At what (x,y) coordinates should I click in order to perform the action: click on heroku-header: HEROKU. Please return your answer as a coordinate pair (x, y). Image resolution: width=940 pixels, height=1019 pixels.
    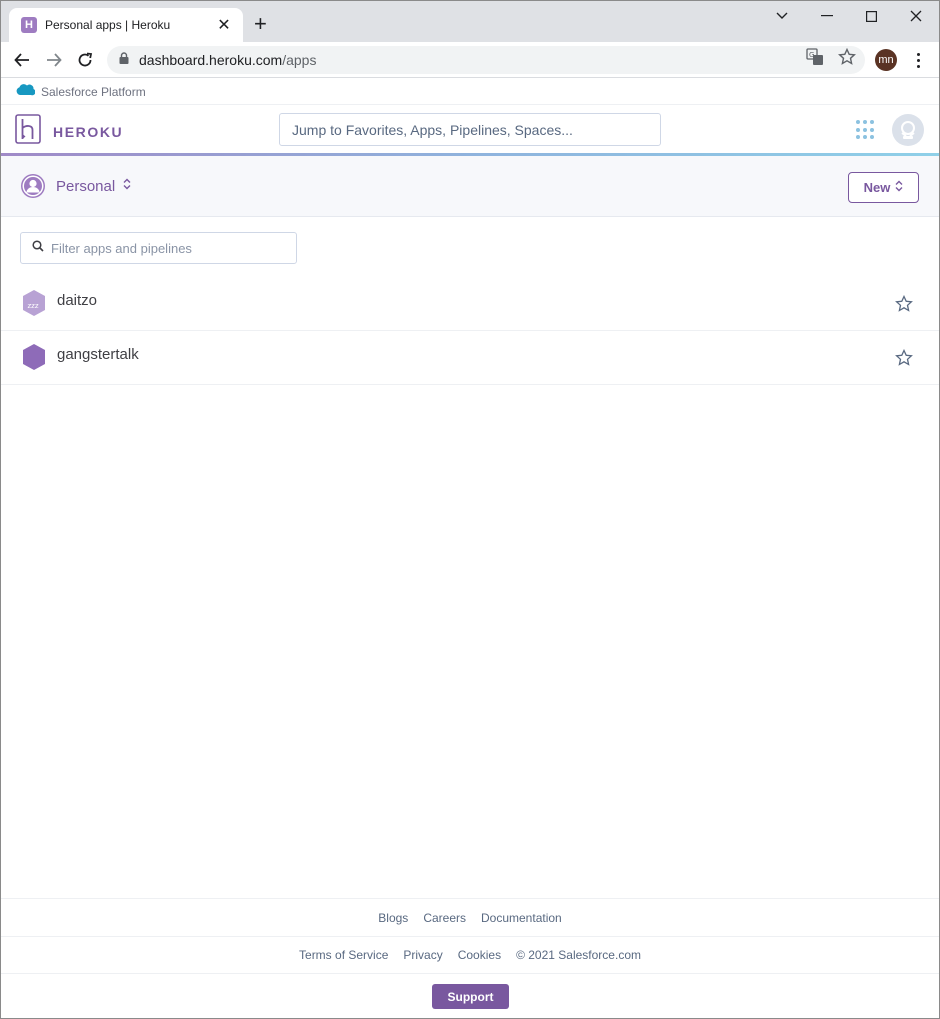
    Looking at the image, I should click on (470, 129).